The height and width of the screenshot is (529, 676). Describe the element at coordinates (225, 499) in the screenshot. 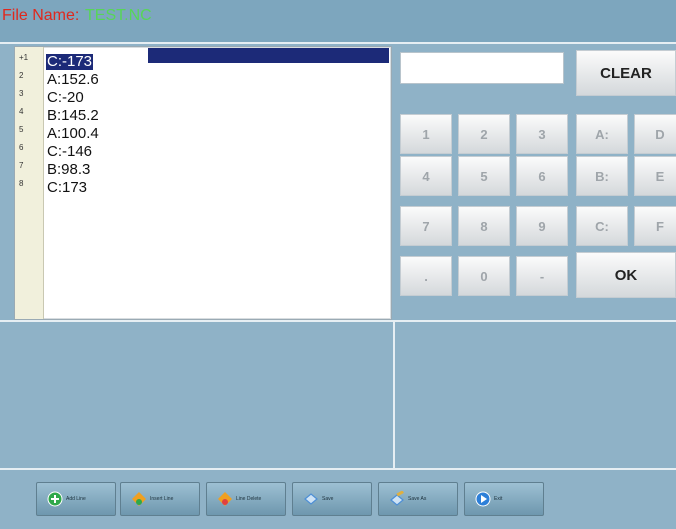

I see `delete-line-icon` at that location.